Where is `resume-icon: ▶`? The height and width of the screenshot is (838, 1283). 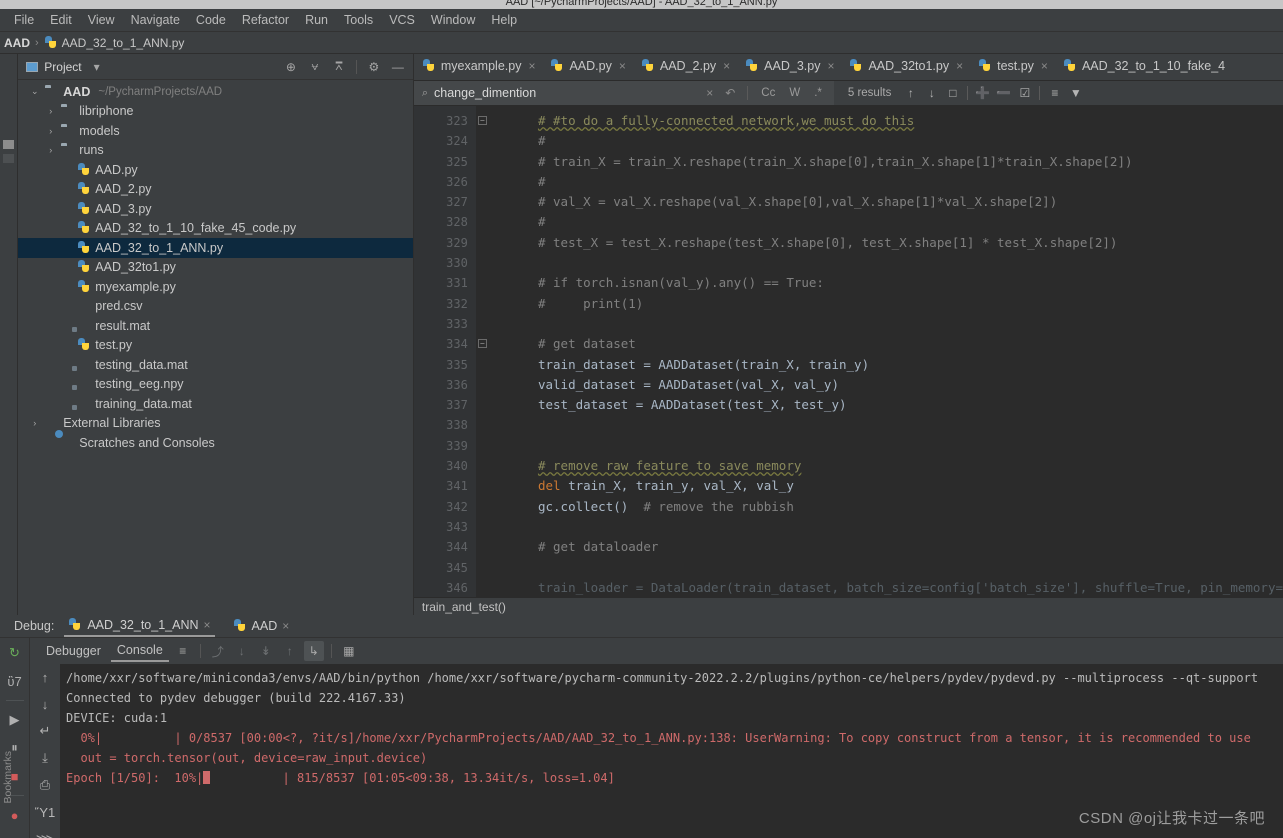
resume-icon: ▶ is located at coordinates (15, 720).